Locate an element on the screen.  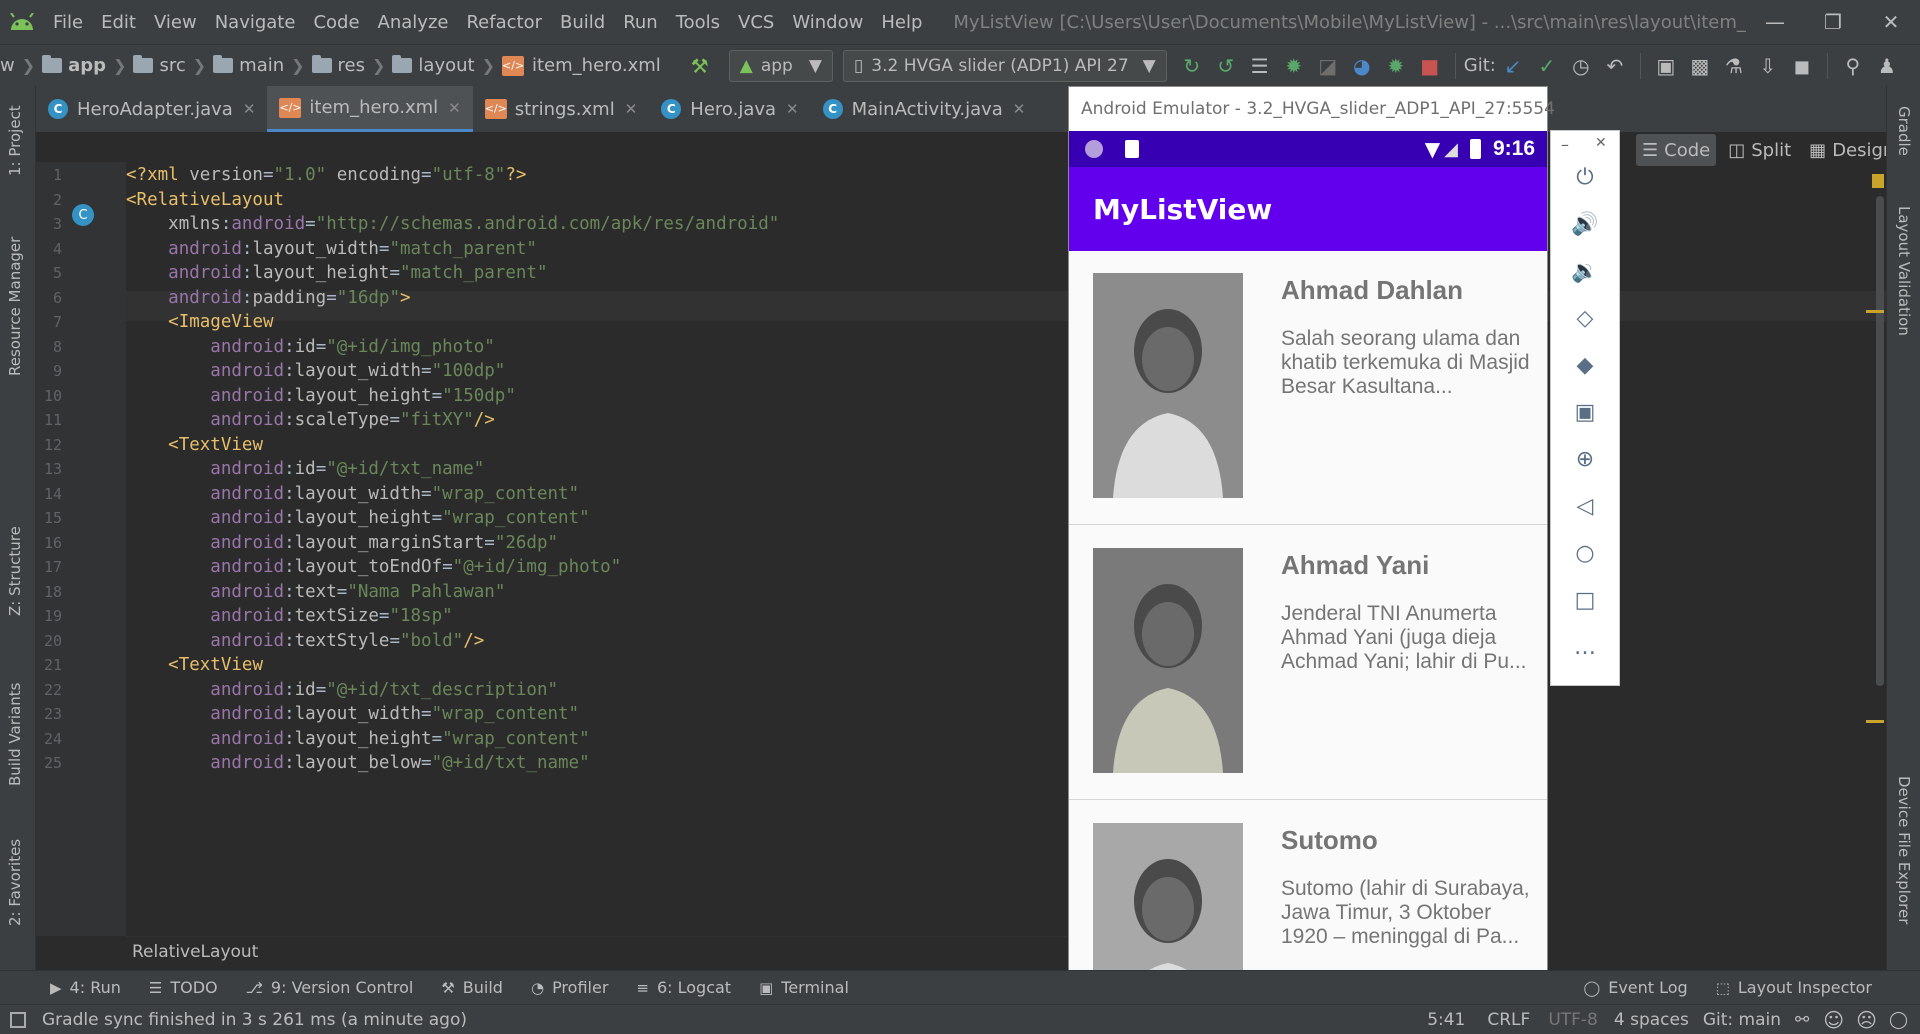
menu-analyze: Analyze is located at coordinates (413, 22).